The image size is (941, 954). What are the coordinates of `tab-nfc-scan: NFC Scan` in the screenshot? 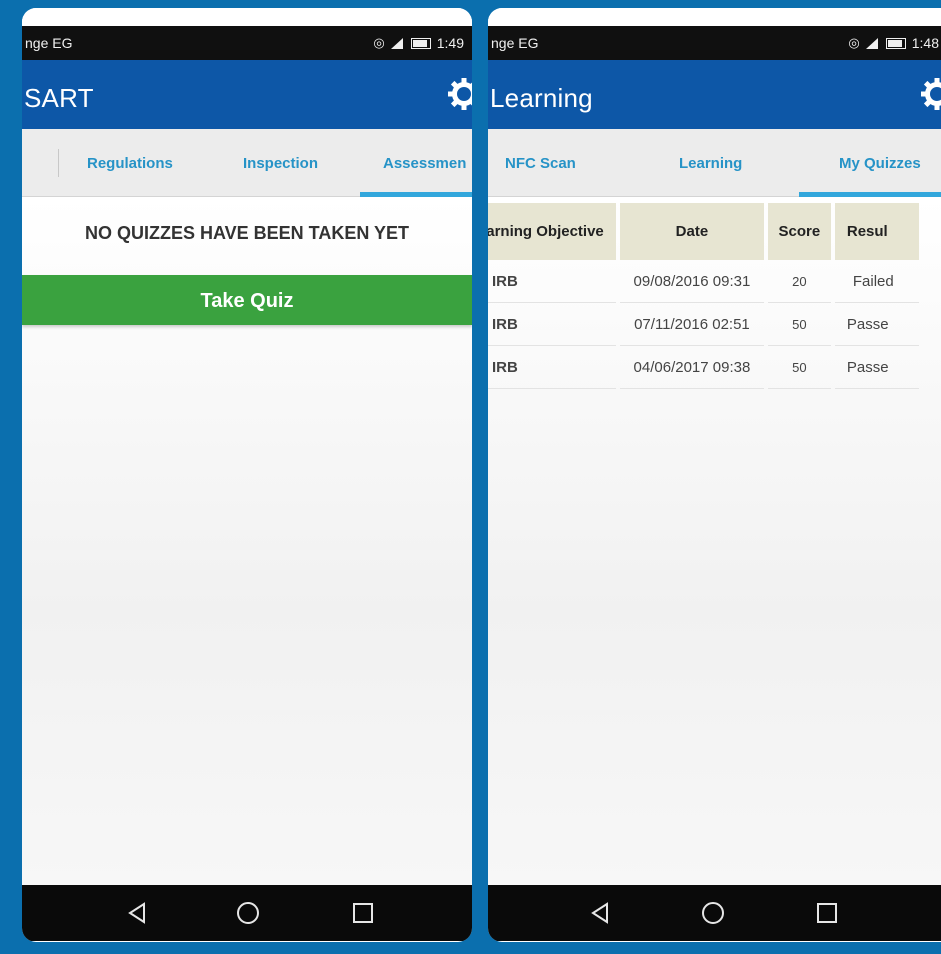 It's located at (540, 163).